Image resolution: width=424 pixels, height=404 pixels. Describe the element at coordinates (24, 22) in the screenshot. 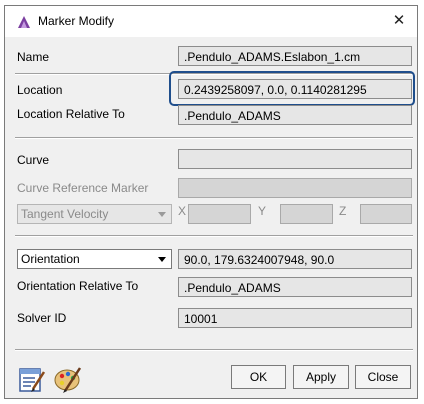

I see `adams-app-icon` at that location.